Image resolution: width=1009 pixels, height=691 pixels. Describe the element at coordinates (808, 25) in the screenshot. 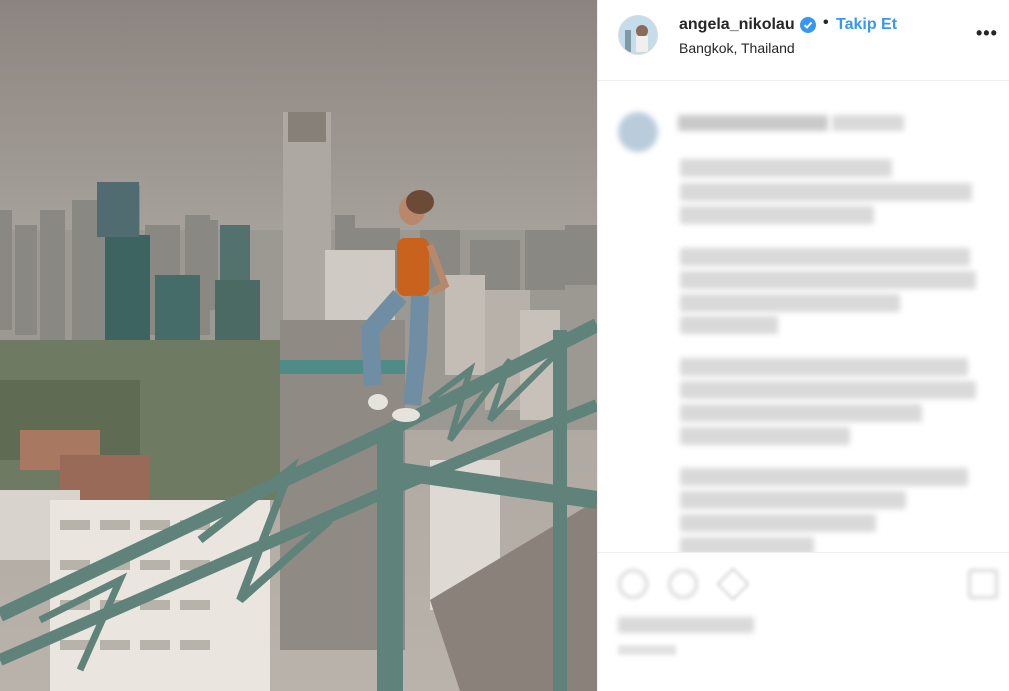

I see `verified-badge-icon` at that location.